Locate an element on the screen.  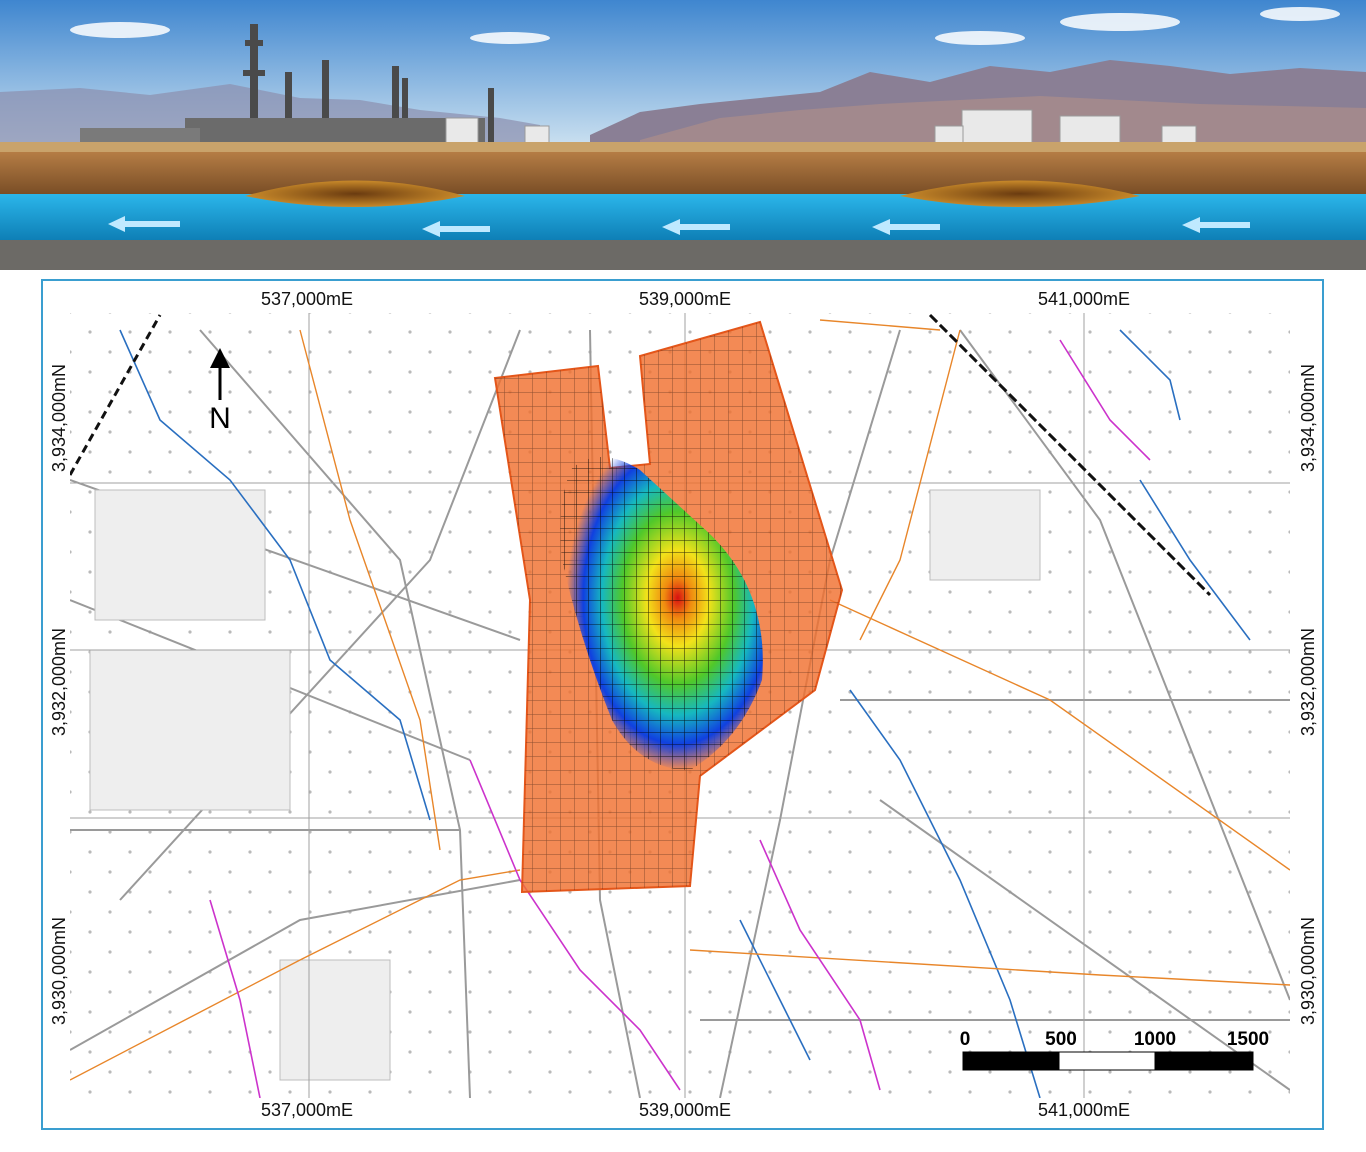
scale-tick-label: 0 is located at coordinates (965, 1039).